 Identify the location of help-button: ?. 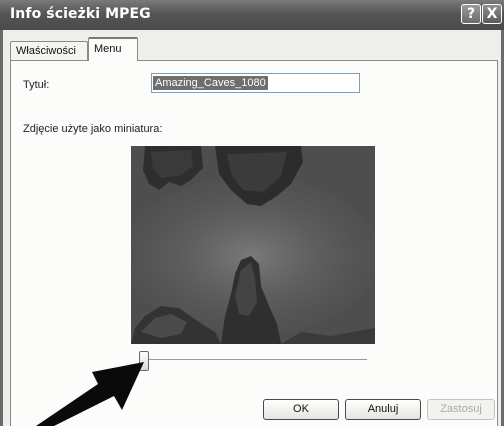
(471, 14).